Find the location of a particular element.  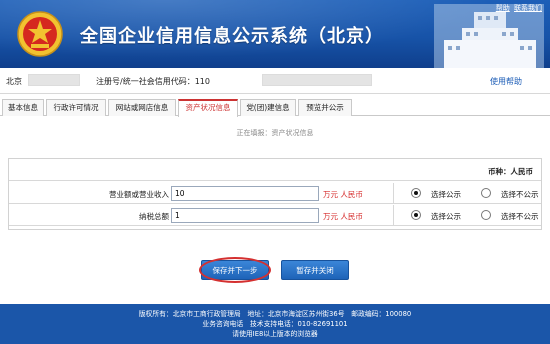

redacted-enterprise-name is located at coordinates (54, 80).